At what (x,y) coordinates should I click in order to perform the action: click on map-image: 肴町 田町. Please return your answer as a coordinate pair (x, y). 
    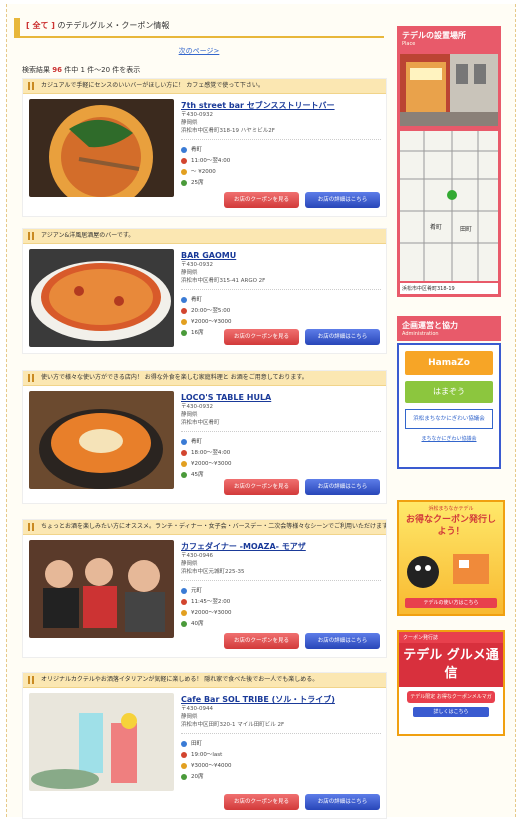
    Looking at the image, I should click on (449, 206).